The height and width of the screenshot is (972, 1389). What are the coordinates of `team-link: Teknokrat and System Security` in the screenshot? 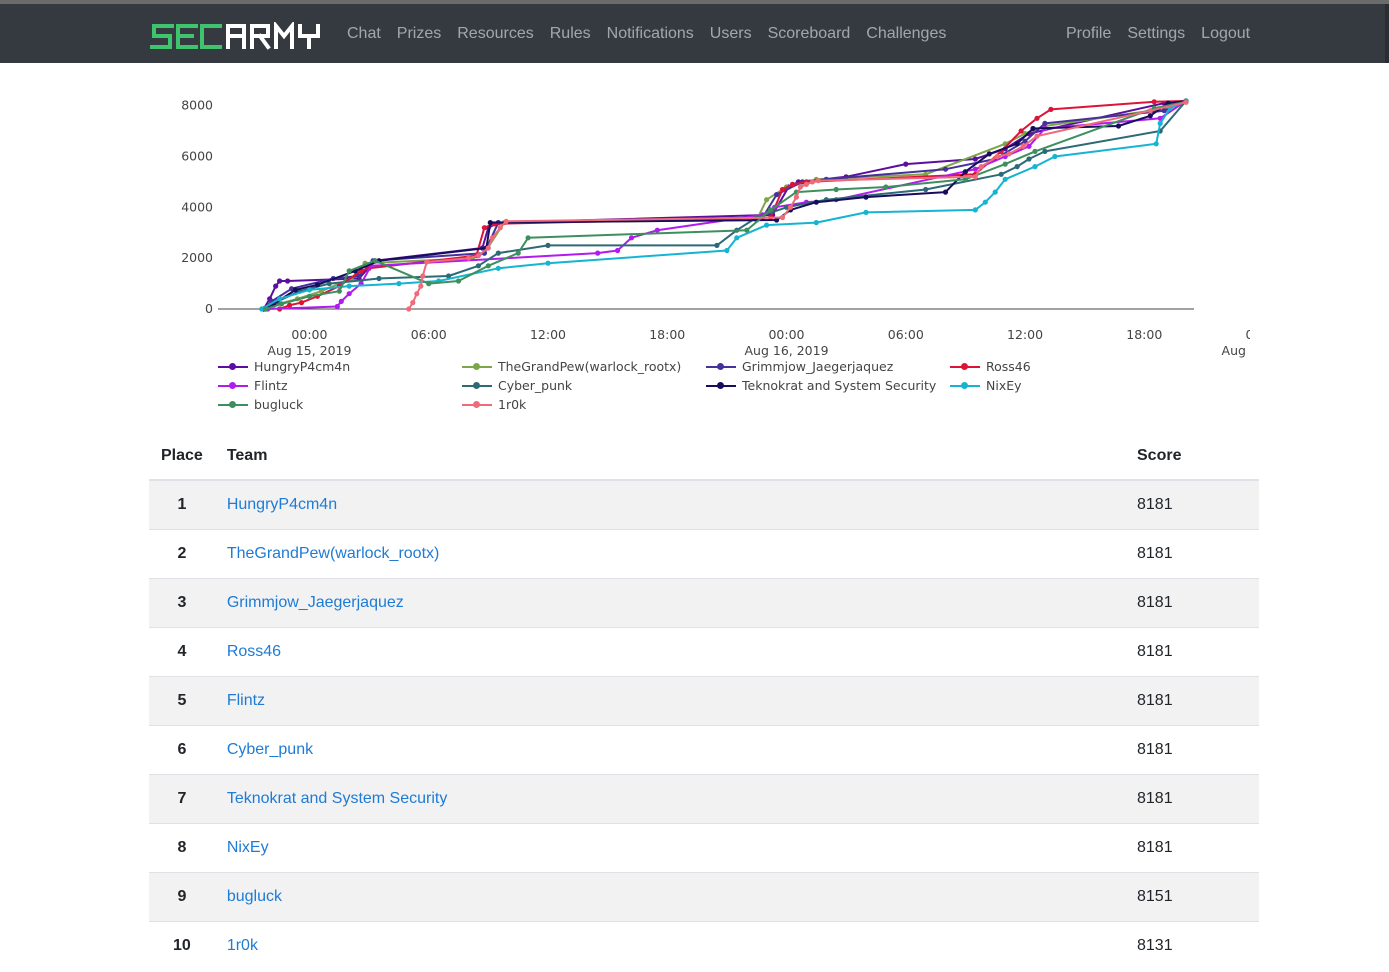 It's located at (337, 798).